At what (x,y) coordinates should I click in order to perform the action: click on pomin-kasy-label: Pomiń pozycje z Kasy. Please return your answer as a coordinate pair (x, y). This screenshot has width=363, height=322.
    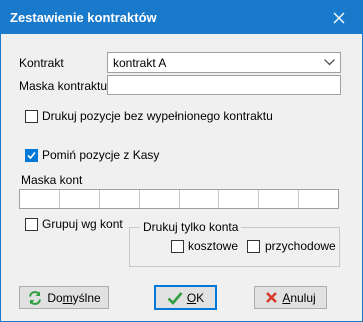
    Looking at the image, I should click on (101, 155).